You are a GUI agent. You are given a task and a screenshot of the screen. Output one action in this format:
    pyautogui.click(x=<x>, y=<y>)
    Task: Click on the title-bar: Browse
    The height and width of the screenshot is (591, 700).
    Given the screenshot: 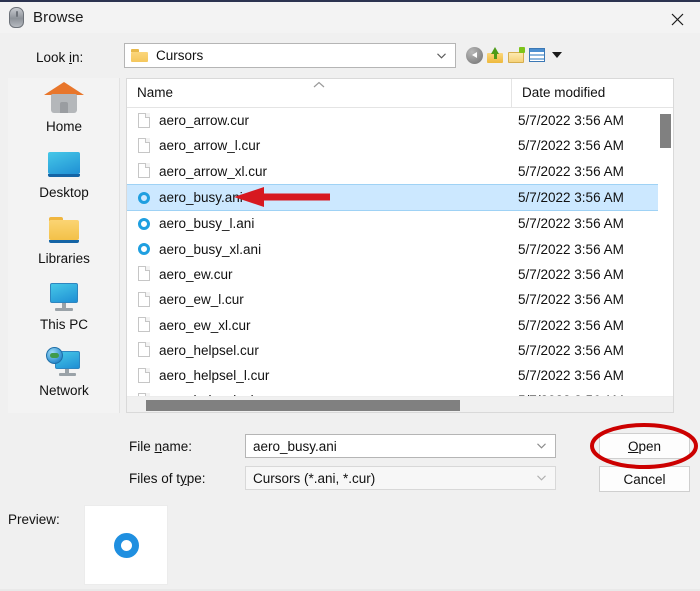 What is the action you would take?
    pyautogui.click(x=350, y=16)
    